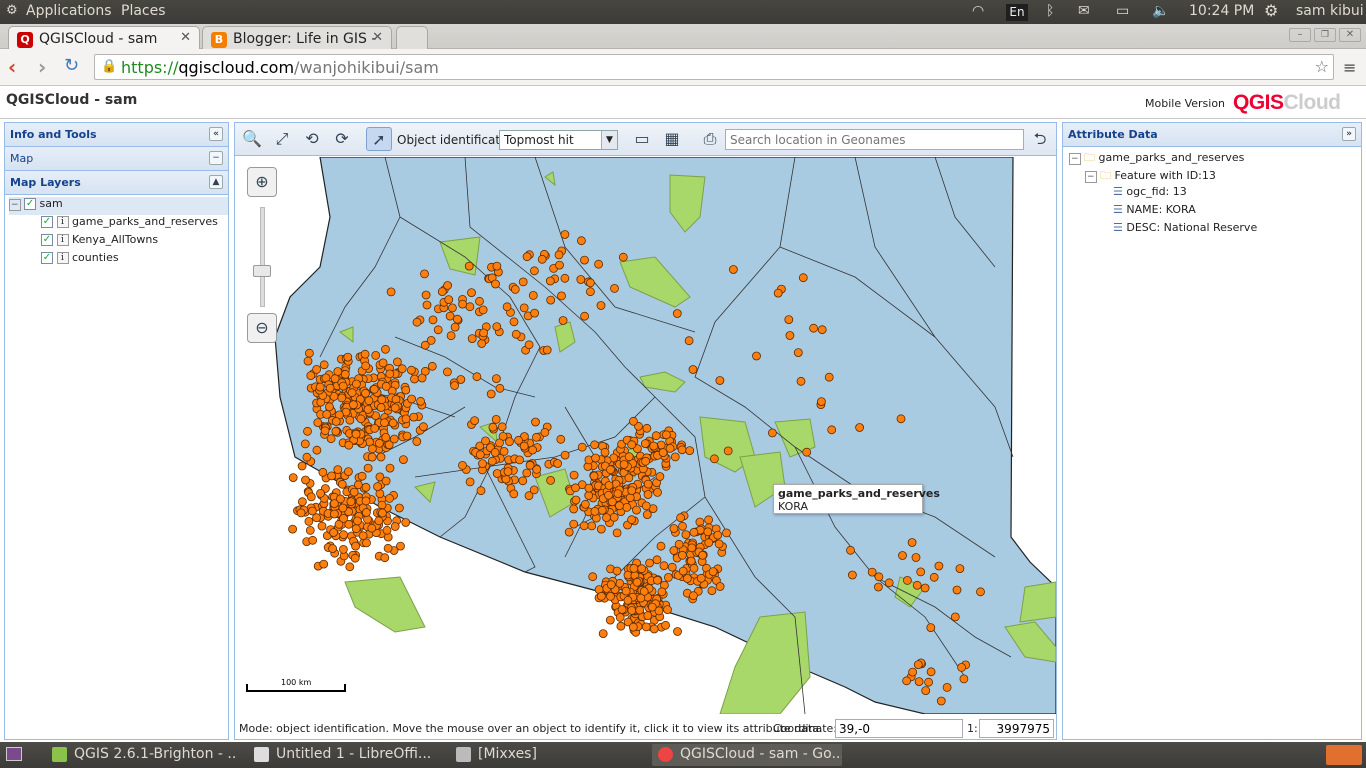  Describe the element at coordinates (1122, 11) in the screenshot. I see `battery-icon: ▭` at that location.